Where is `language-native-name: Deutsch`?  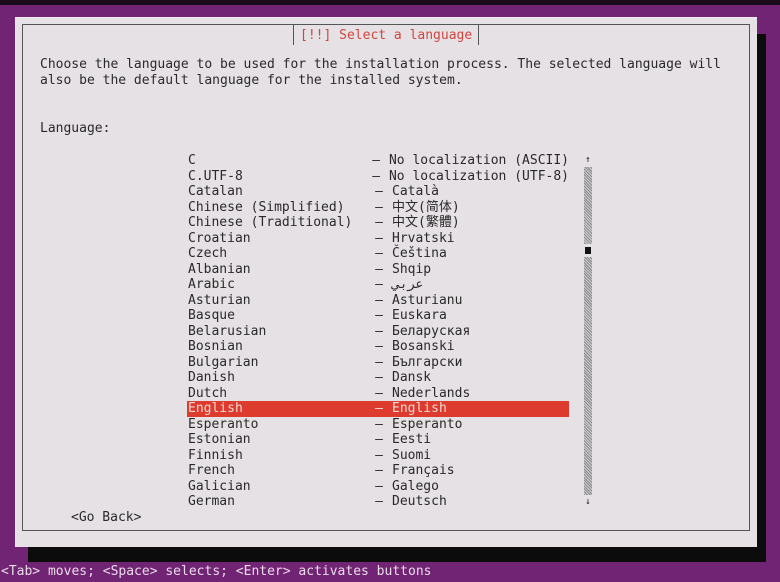
language-native-name: Deutsch is located at coordinates (419, 501).